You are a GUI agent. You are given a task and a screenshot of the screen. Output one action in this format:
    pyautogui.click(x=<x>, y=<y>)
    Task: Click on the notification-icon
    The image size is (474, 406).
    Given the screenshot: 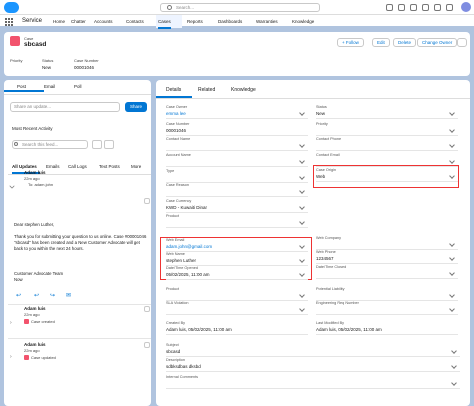 What is the action you would take?
    pyautogui.click(x=449, y=7)
    